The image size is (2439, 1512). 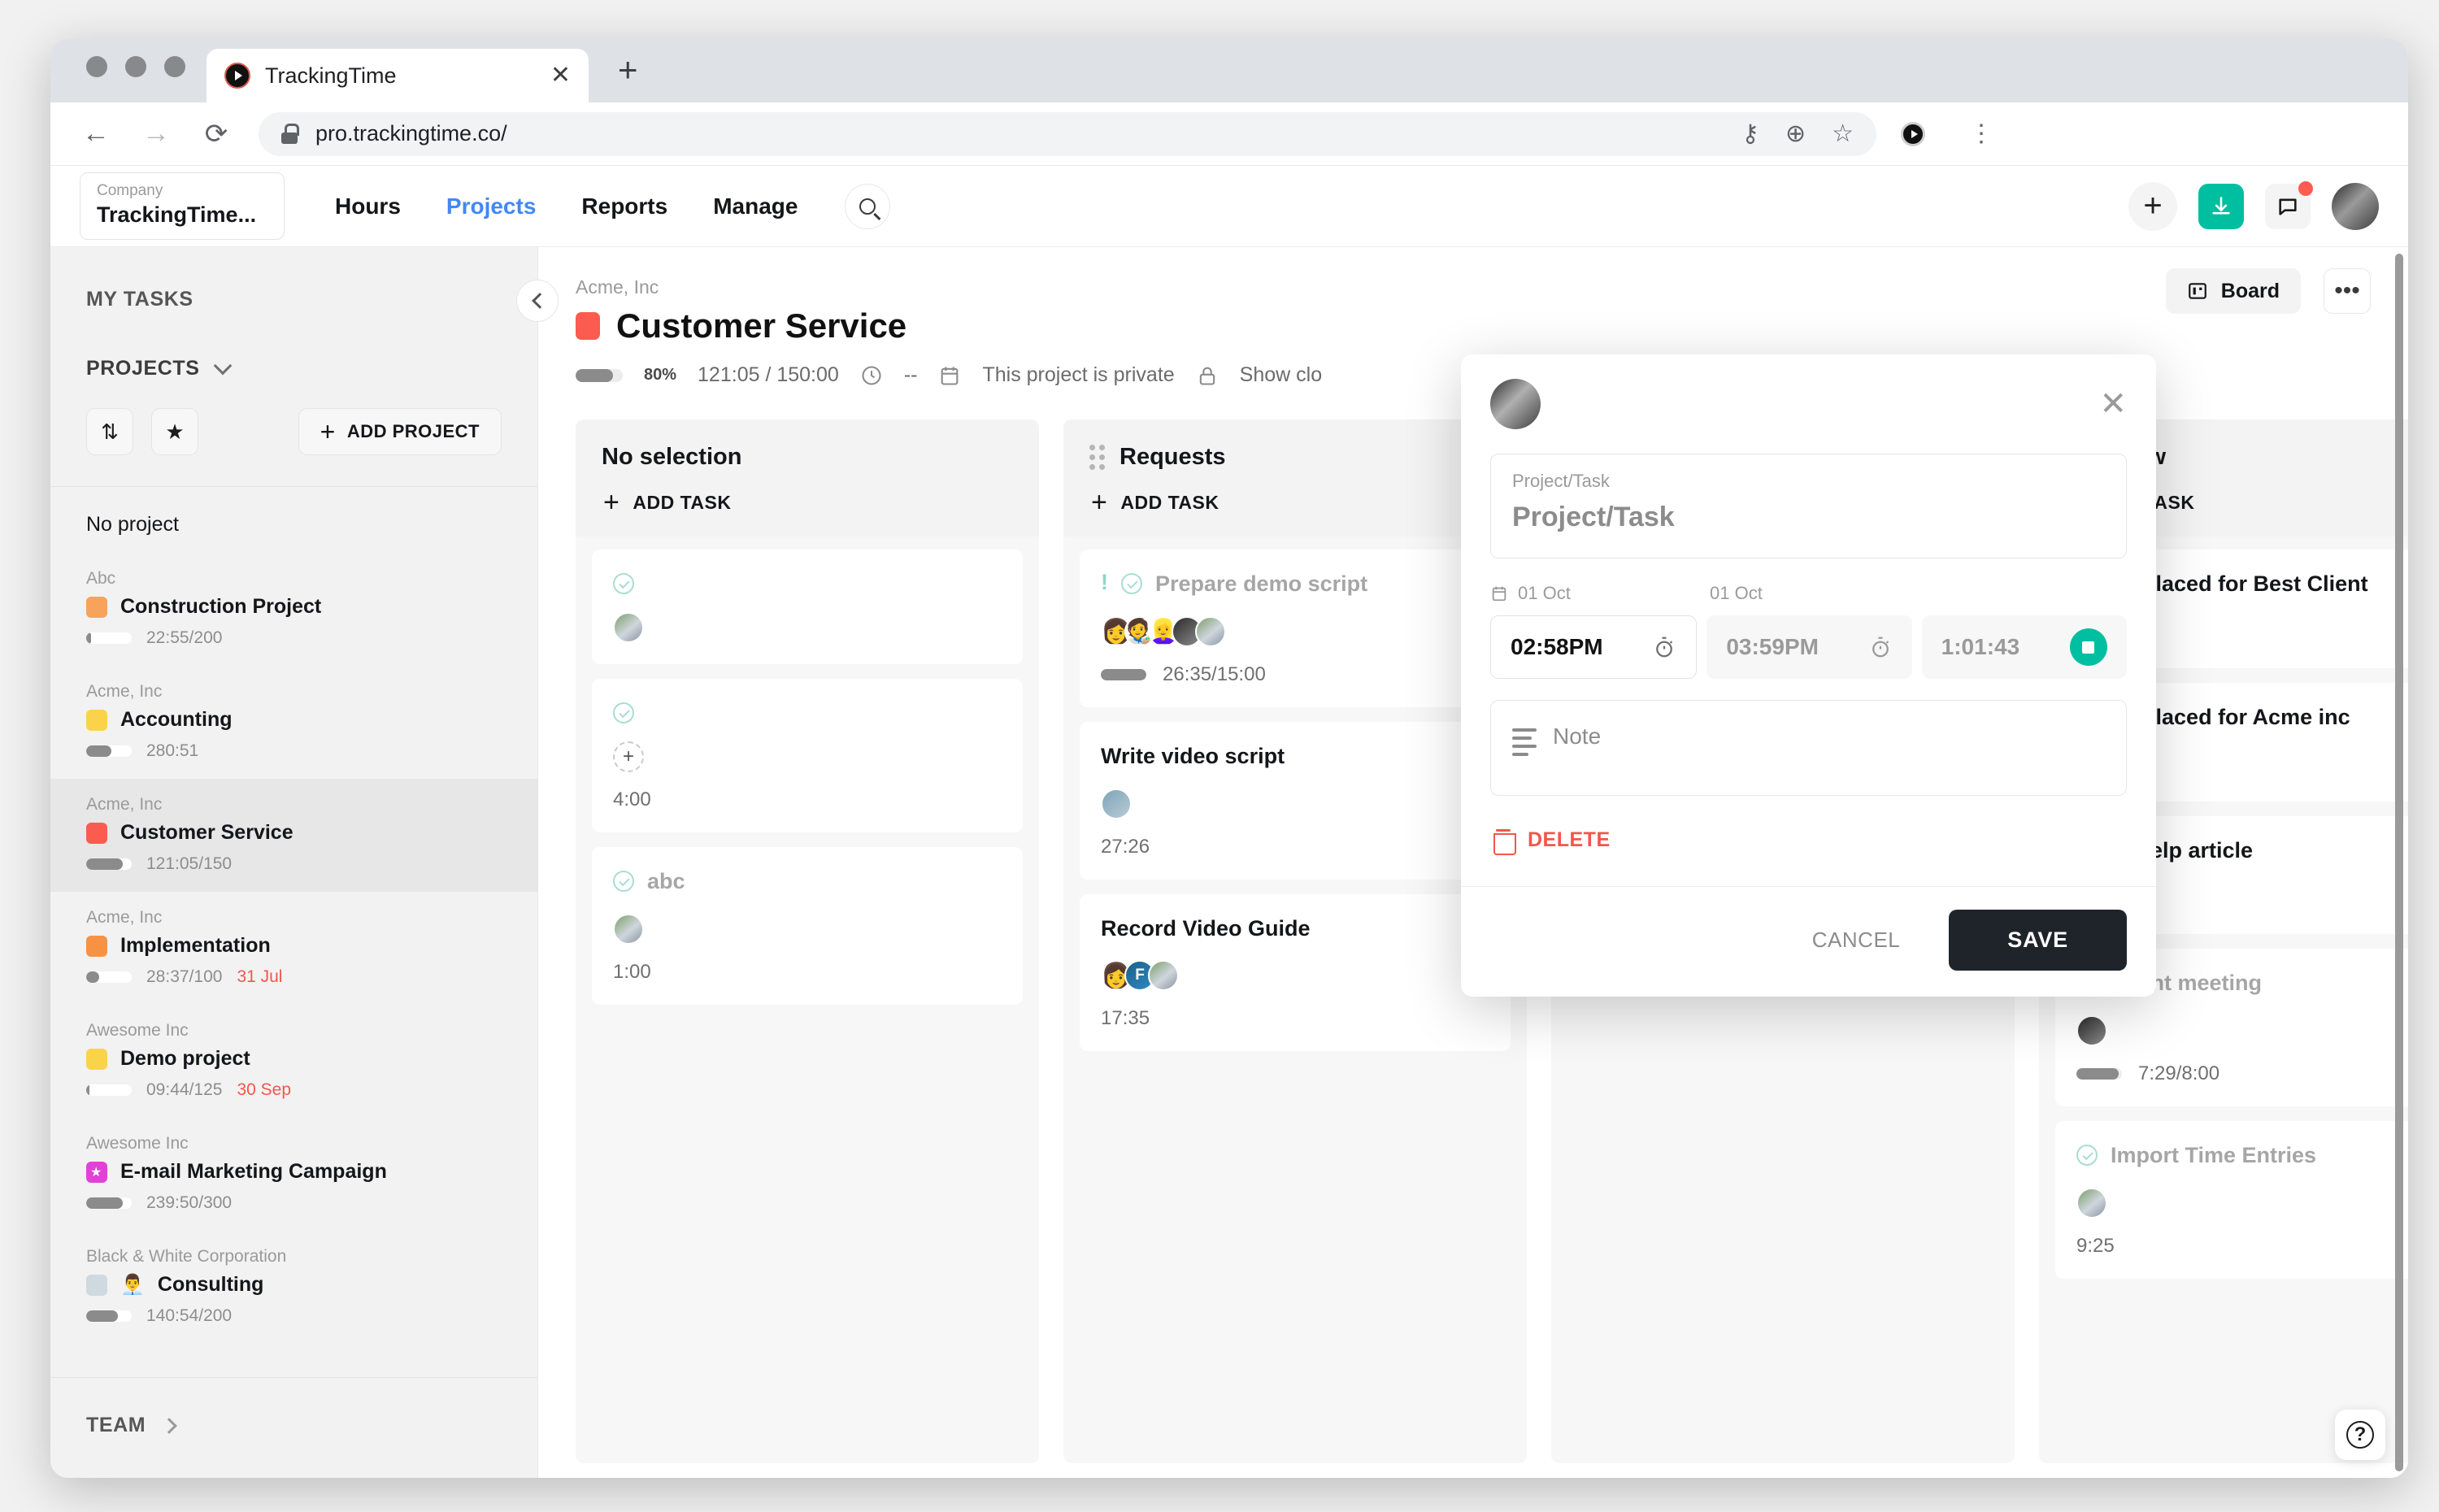 What do you see at coordinates (109, 431) in the screenshot?
I see `sort-button: ⇅` at bounding box center [109, 431].